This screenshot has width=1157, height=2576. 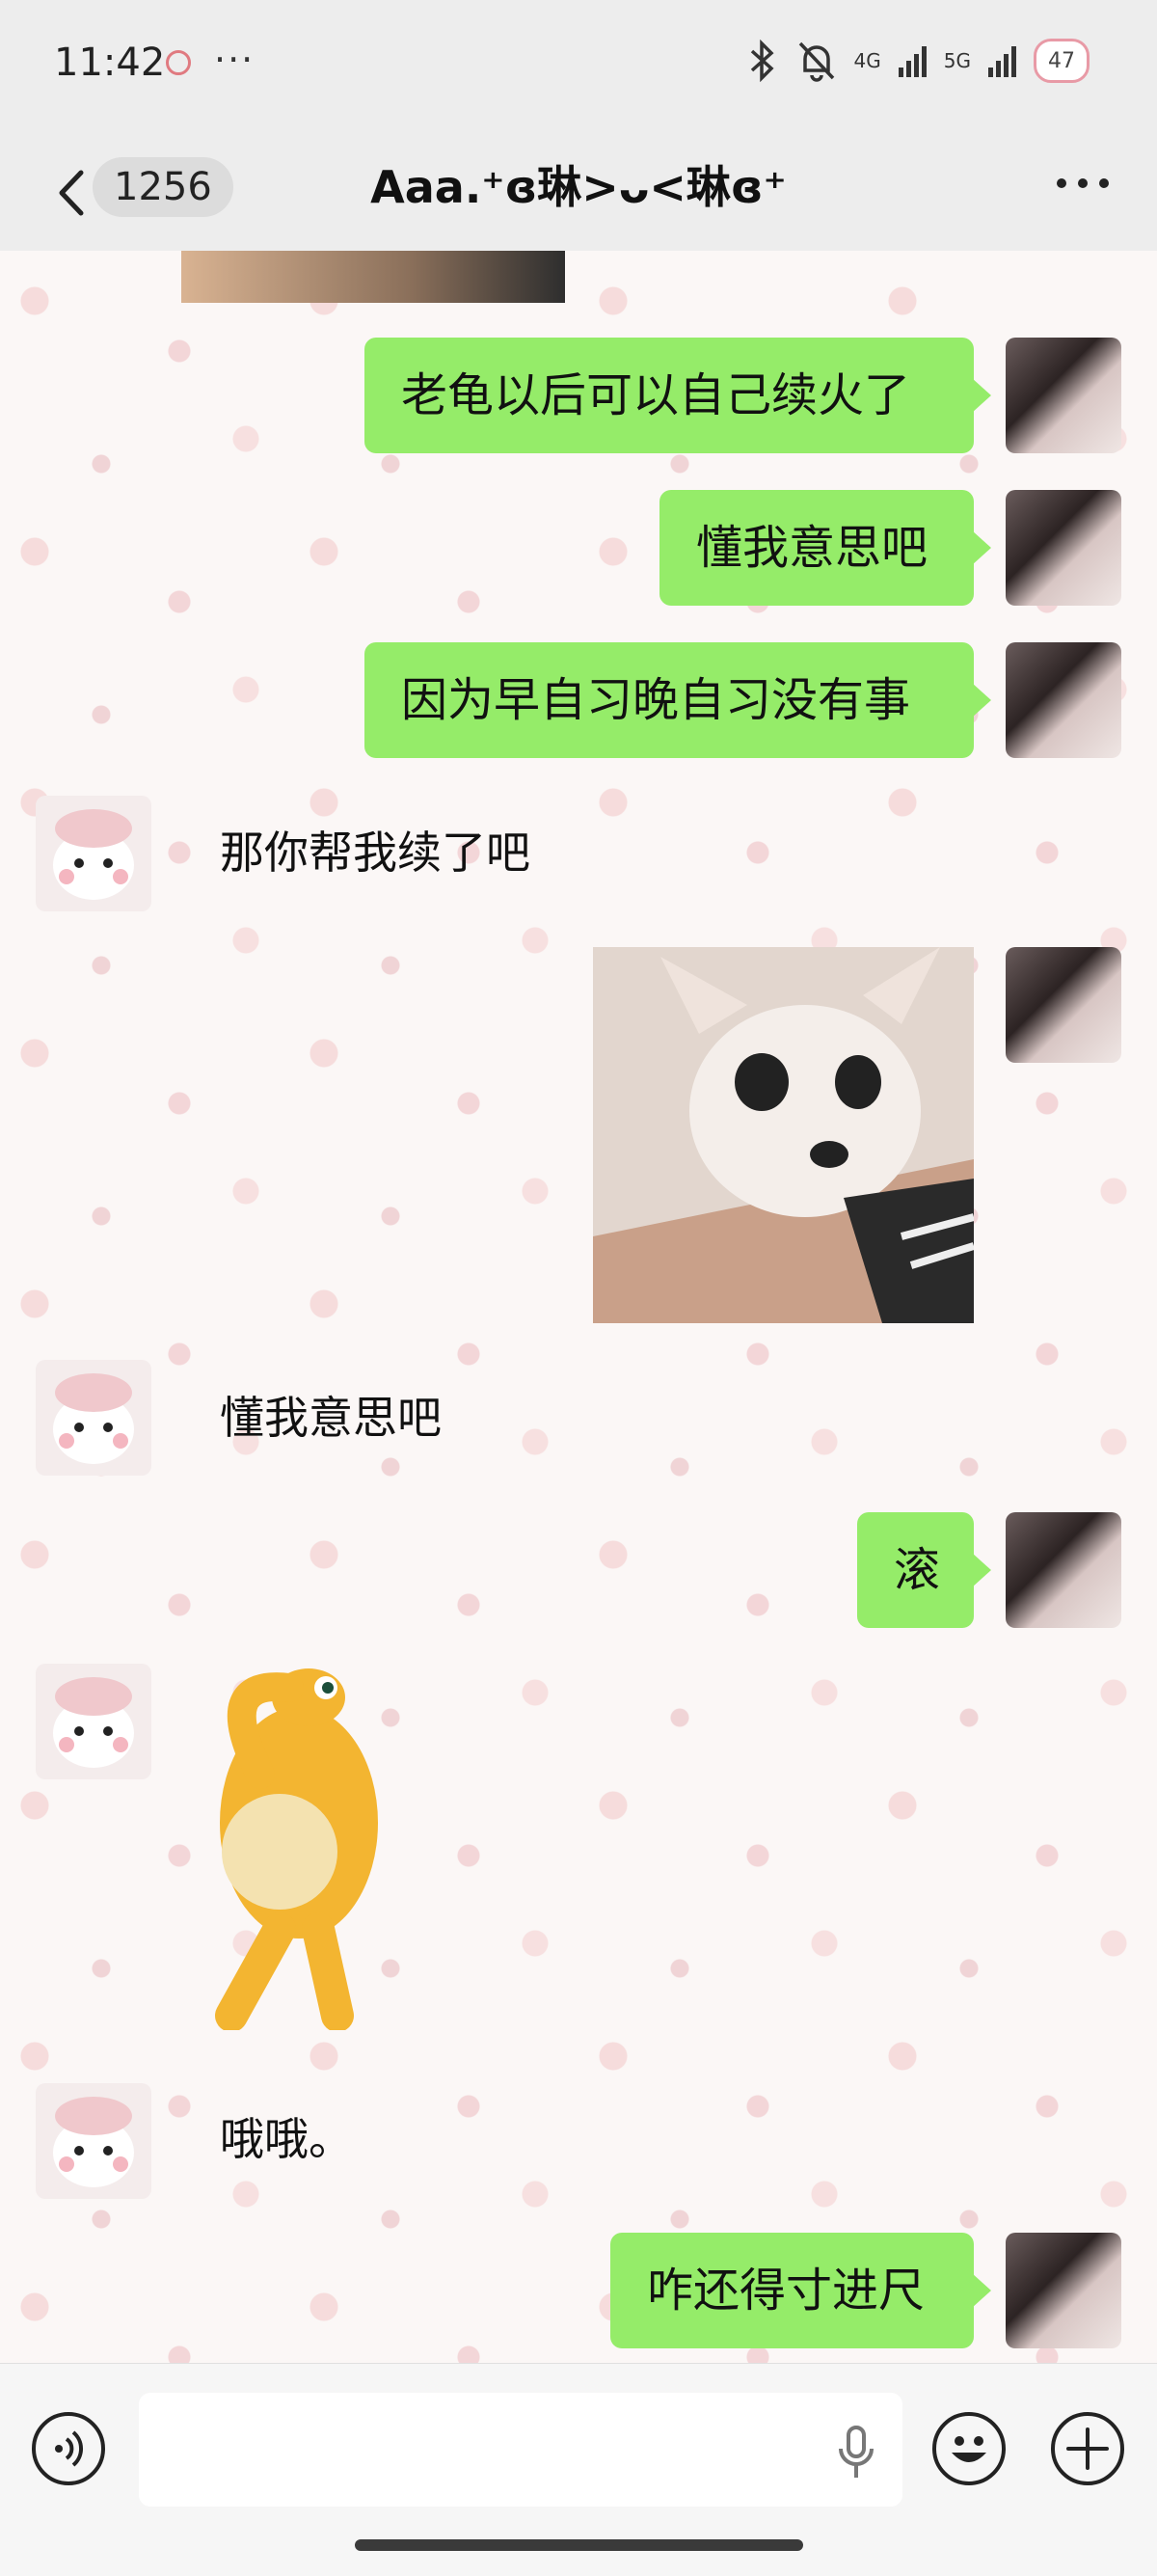 What do you see at coordinates (110, 63) in the screenshot?
I see `status-time: 11:42` at bounding box center [110, 63].